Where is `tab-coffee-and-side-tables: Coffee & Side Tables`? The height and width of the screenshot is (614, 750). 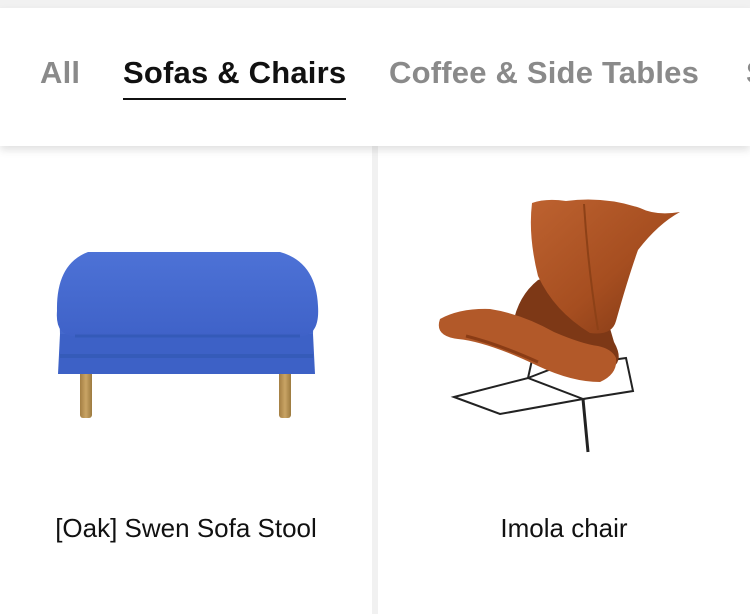 tab-coffee-and-side-tables: Coffee & Side Tables is located at coordinates (544, 73).